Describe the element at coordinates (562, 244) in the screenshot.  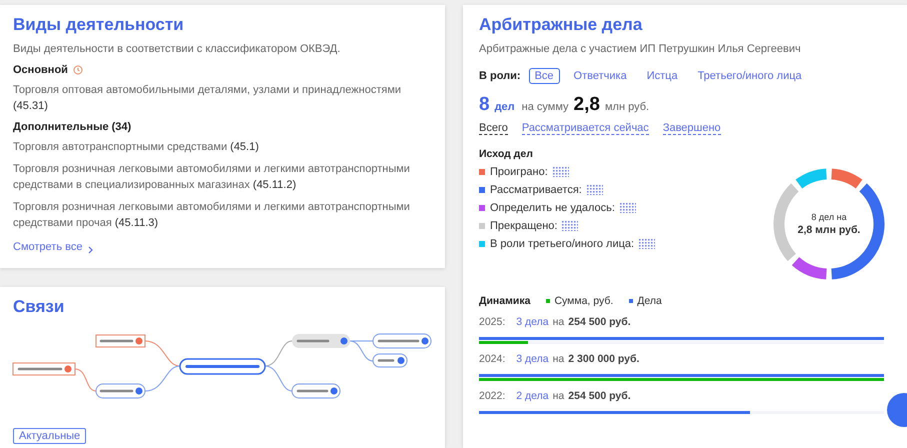
I see `legend-label: В роли третьего/иного лица:` at that location.